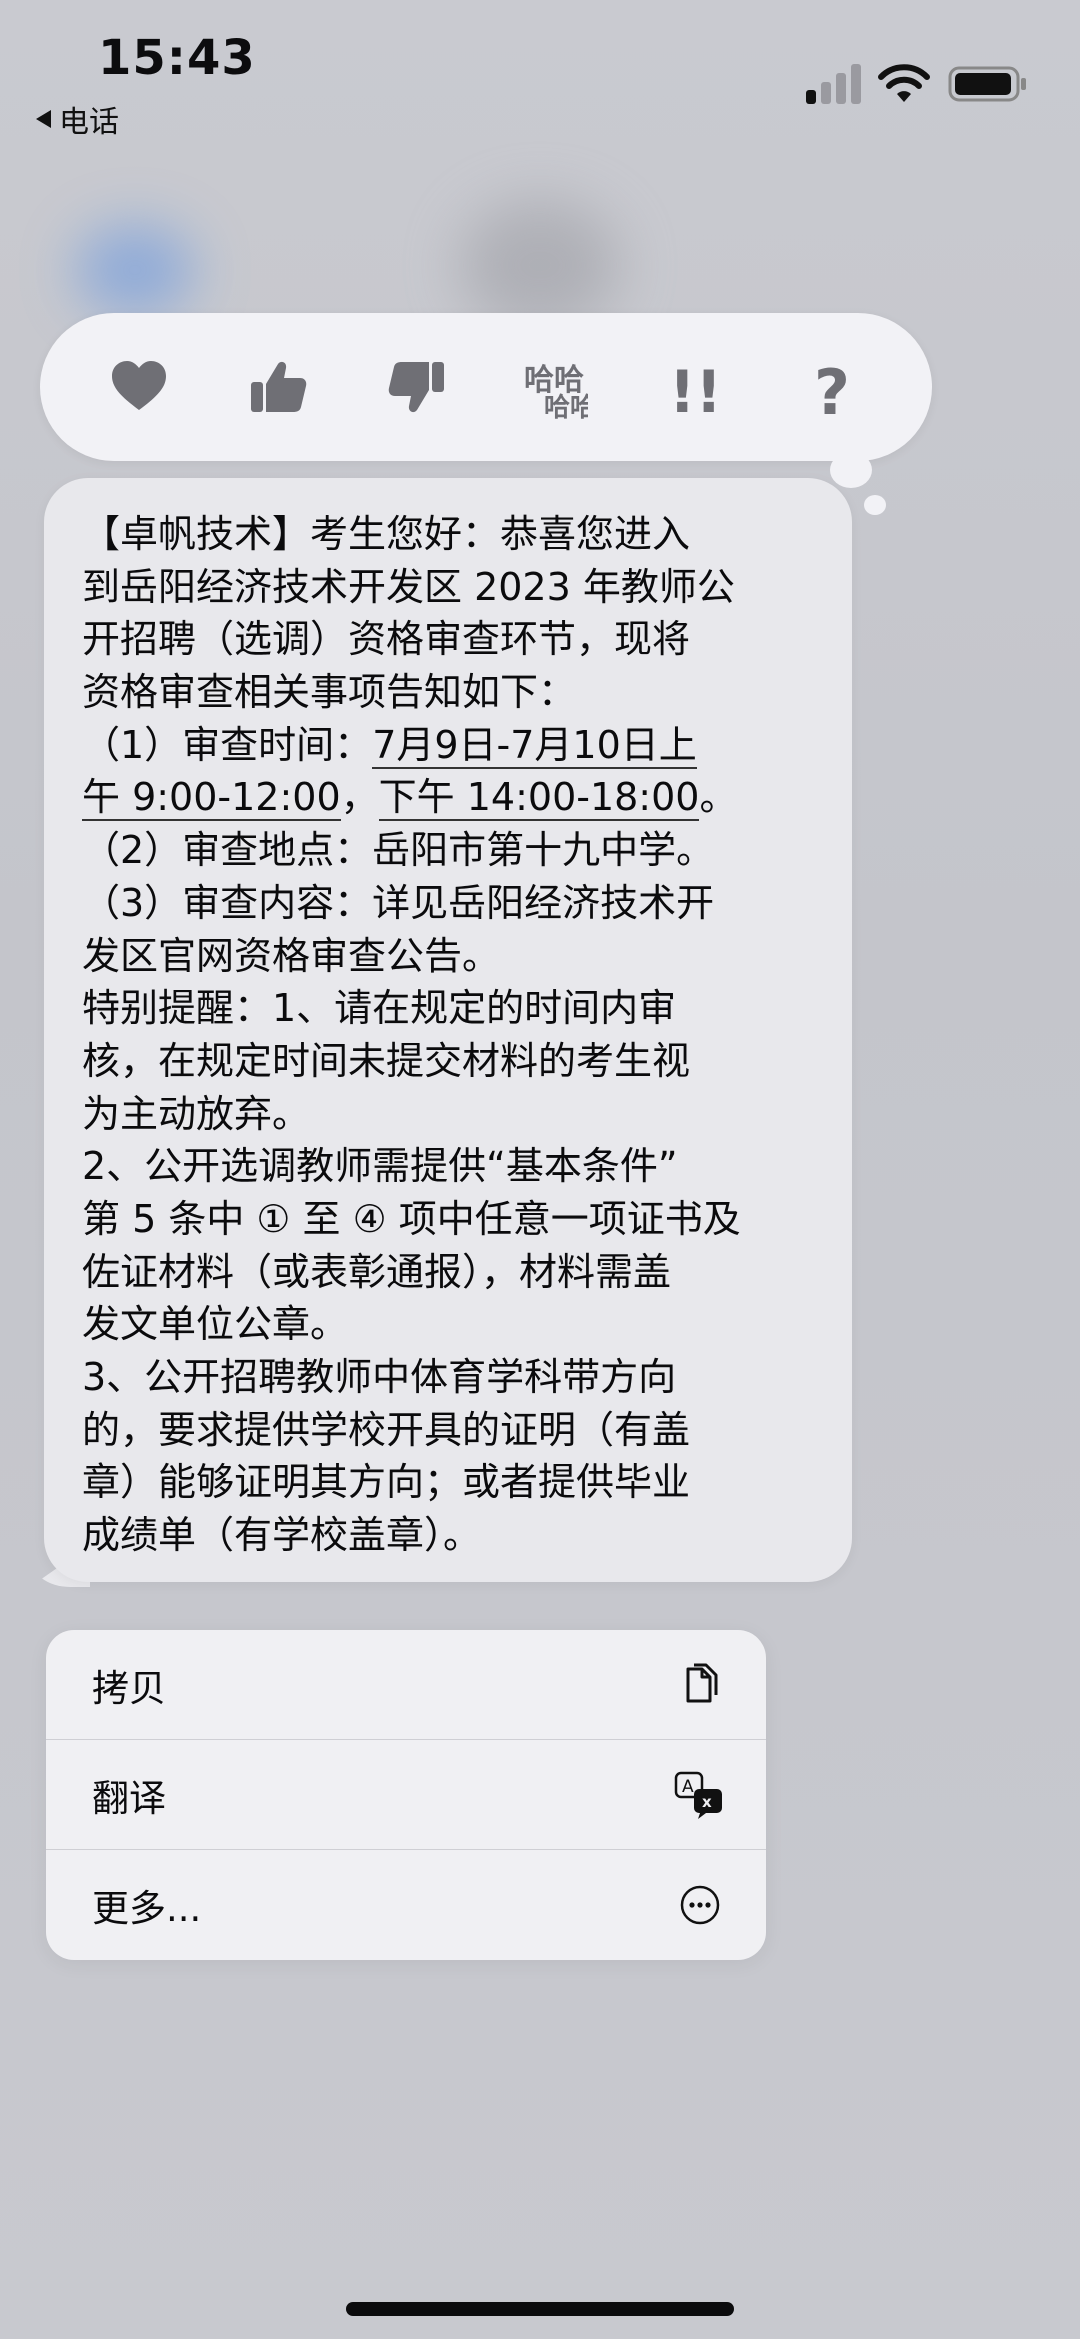 Image resolution: width=1080 pixels, height=2339 pixels. Describe the element at coordinates (89, 122) in the screenshot. I see `back-app-label: 电话` at that location.